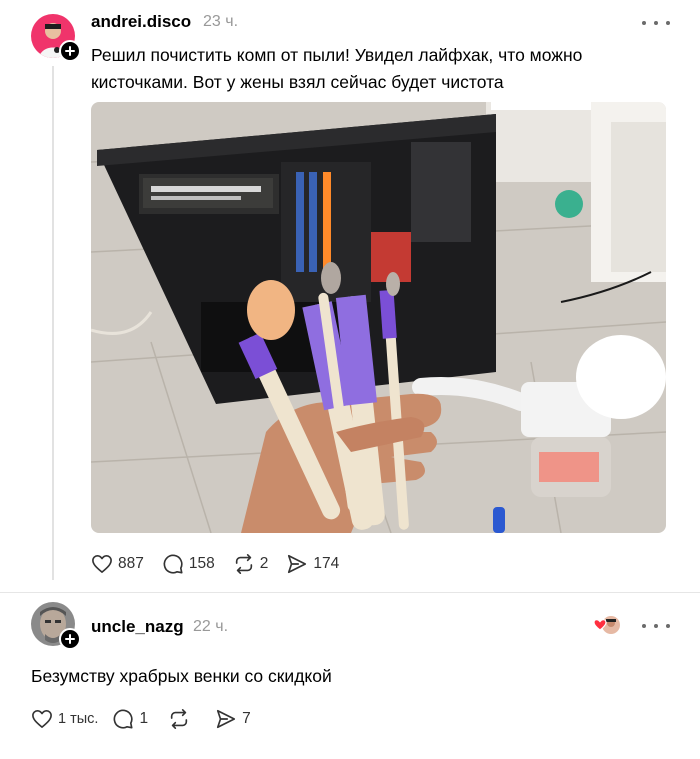  Describe the element at coordinates (53, 323) in the screenshot. I see `thread-line` at that location.